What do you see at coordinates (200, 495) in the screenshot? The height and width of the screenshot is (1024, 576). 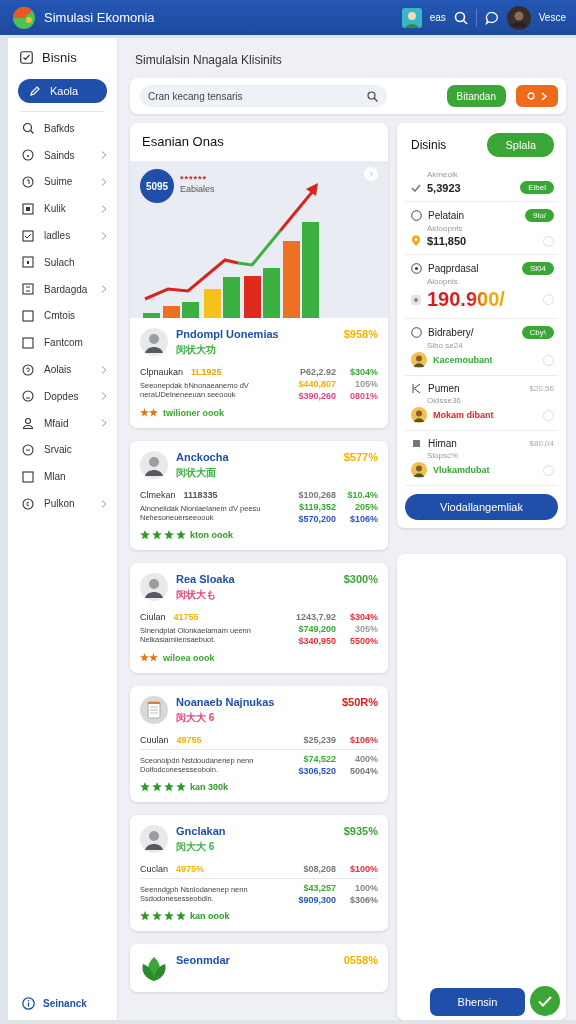 I see `code-value: 1118335` at bounding box center [200, 495].